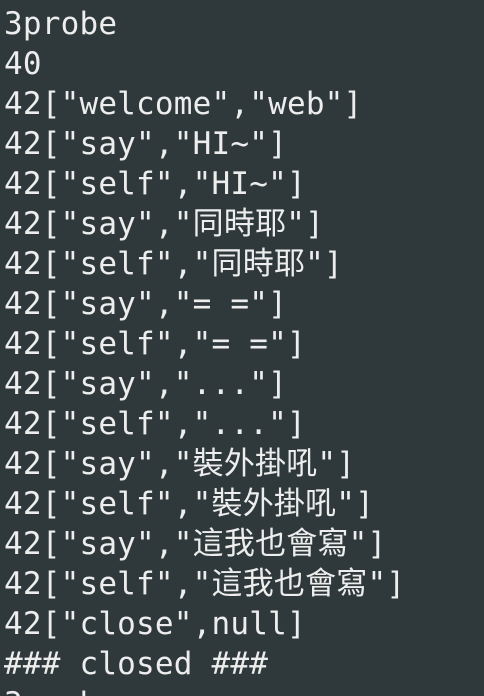 The height and width of the screenshot is (696, 484). What do you see at coordinates (155, 344) in the screenshot?
I see `output-line: 42["self","= ="]` at bounding box center [155, 344].